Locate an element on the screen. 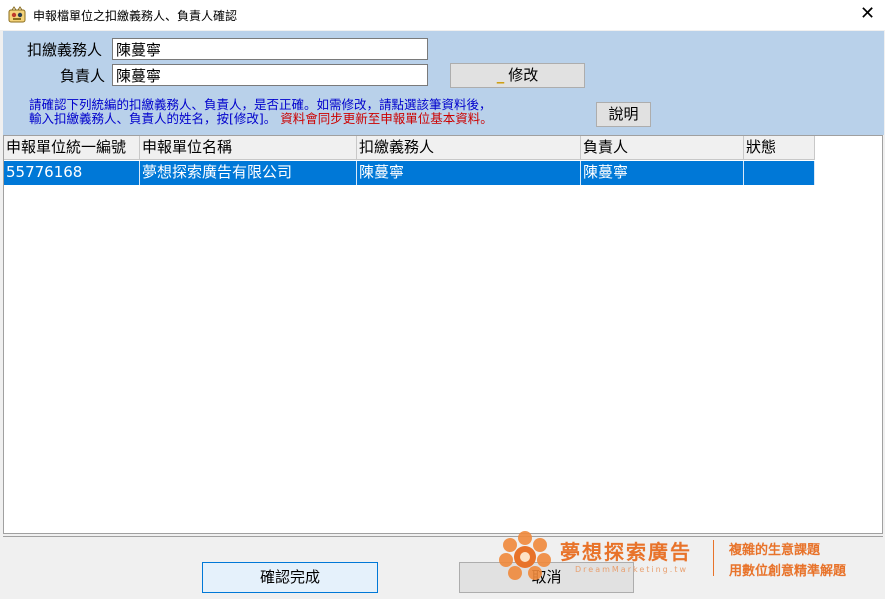 The width and height of the screenshot is (885, 599). watermark-brand-name: 夢想探索廣告 is located at coordinates (626, 552).